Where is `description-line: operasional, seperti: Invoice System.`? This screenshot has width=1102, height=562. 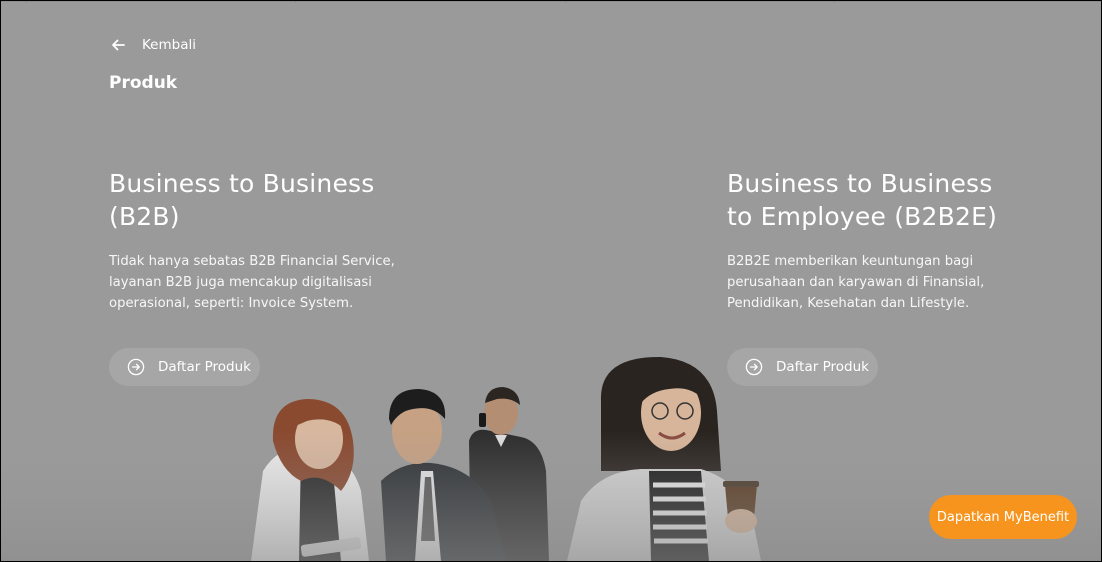 description-line: operasional, seperti: Invoice System. is located at coordinates (231, 303).